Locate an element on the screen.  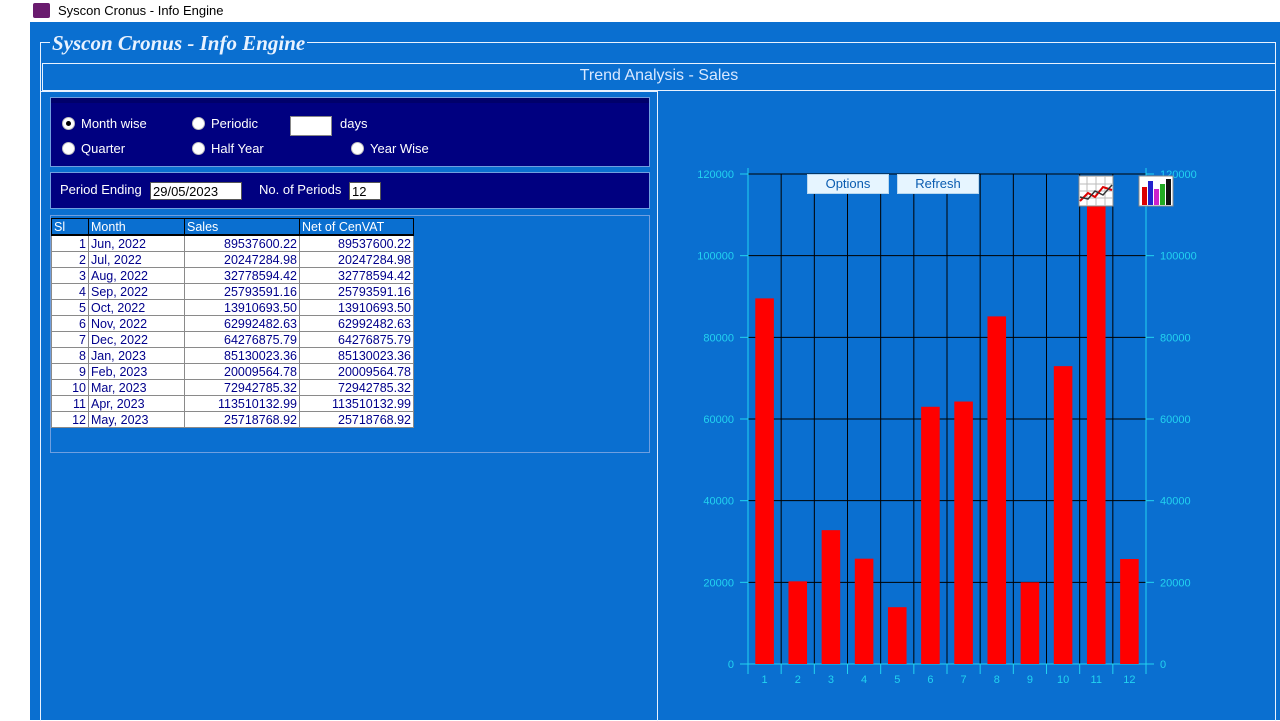
cell-month: Sep, 2022 is located at coordinates (136, 291).